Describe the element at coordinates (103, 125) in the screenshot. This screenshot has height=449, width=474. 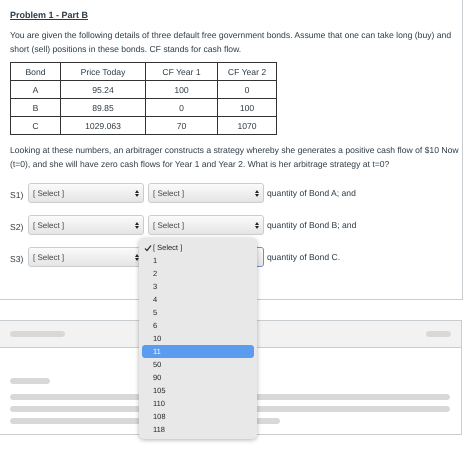
I see `table-cell: 1029.063` at that location.